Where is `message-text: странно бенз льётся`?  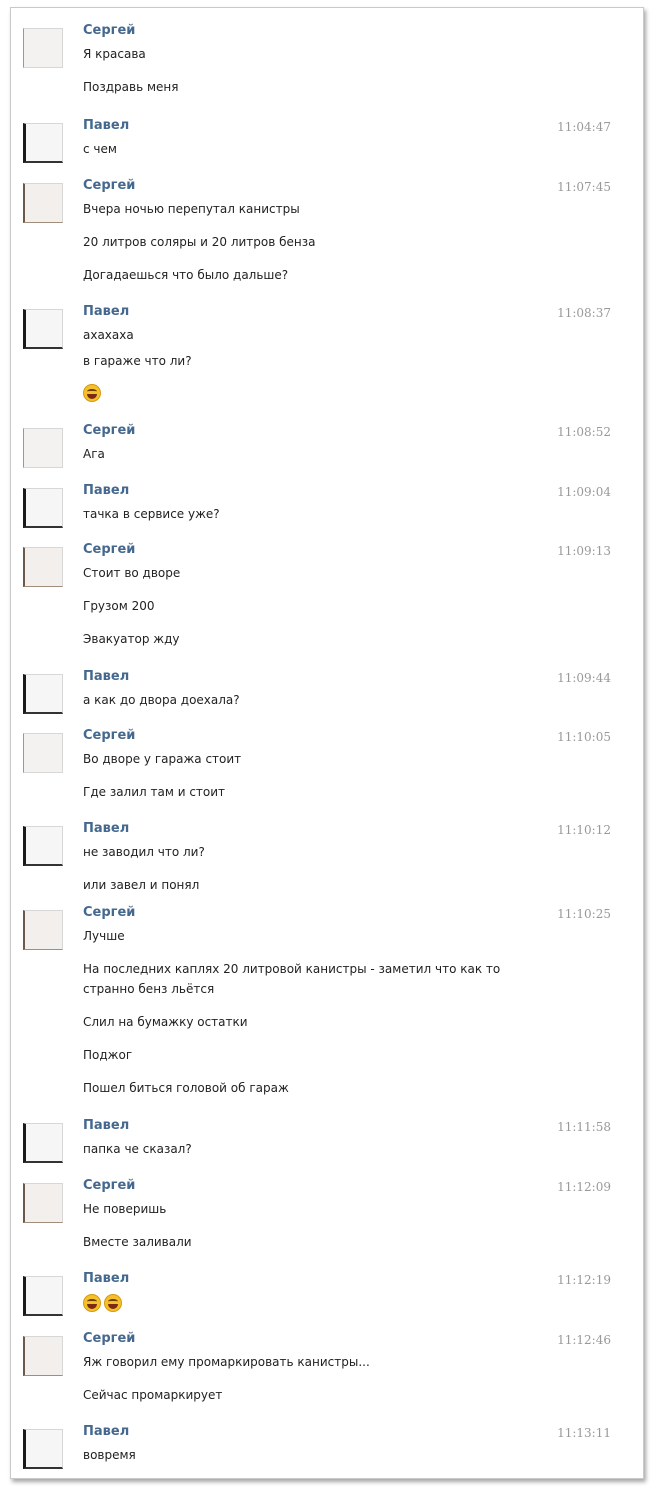
message-text: странно бенз льётся is located at coordinates (149, 989).